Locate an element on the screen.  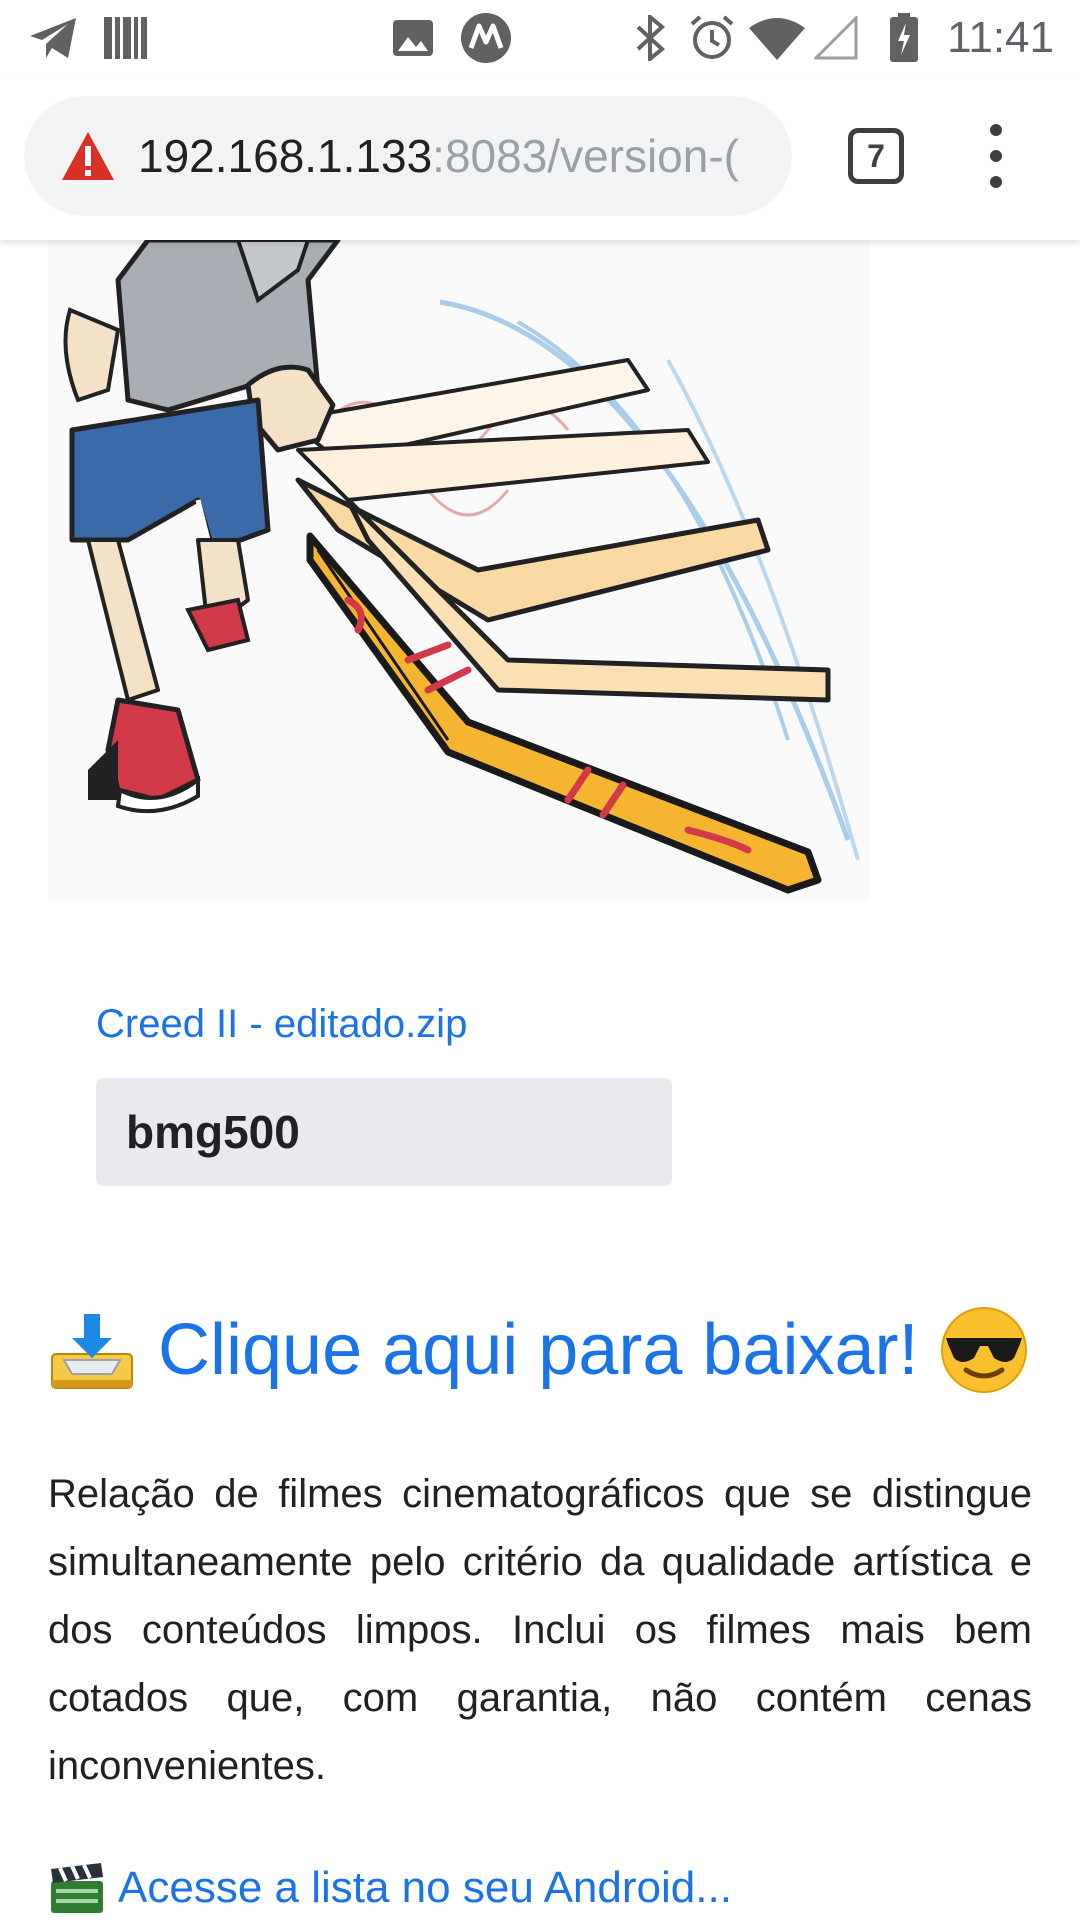
telegram-icon is located at coordinates (53, 38).